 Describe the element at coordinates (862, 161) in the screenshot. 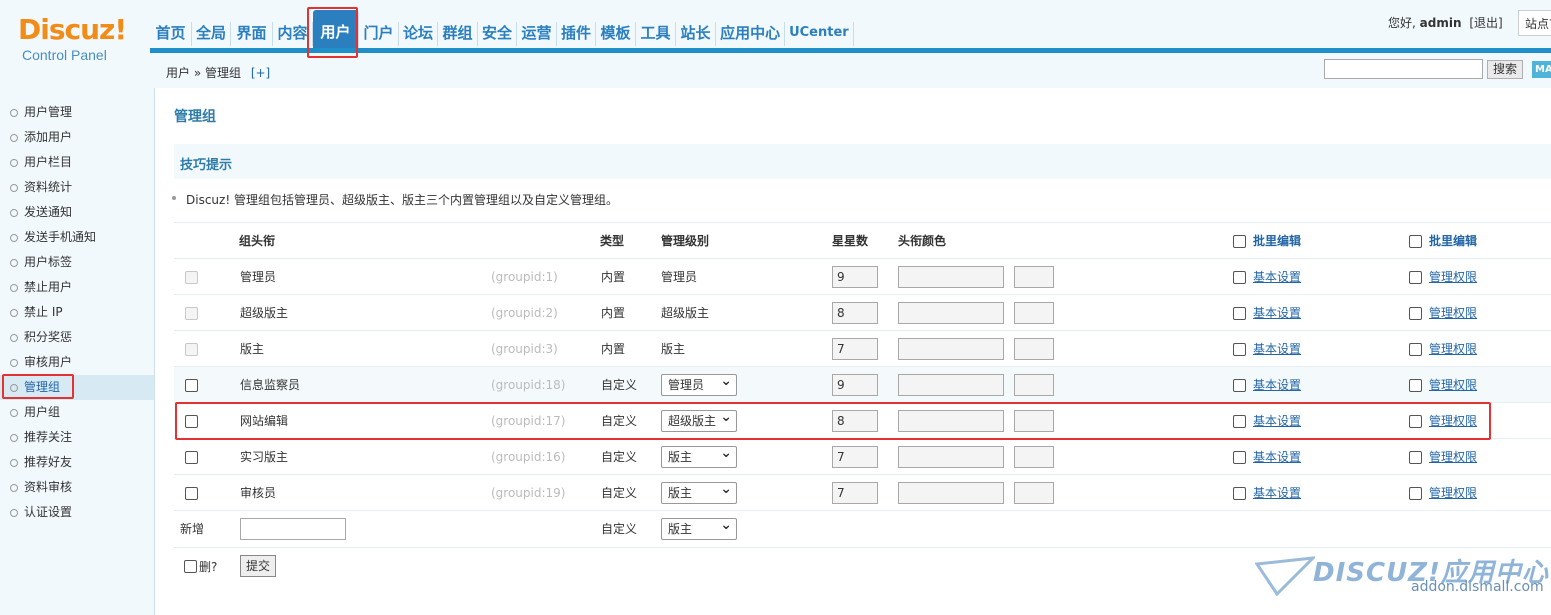

I see `tips-header: 技巧提示` at that location.